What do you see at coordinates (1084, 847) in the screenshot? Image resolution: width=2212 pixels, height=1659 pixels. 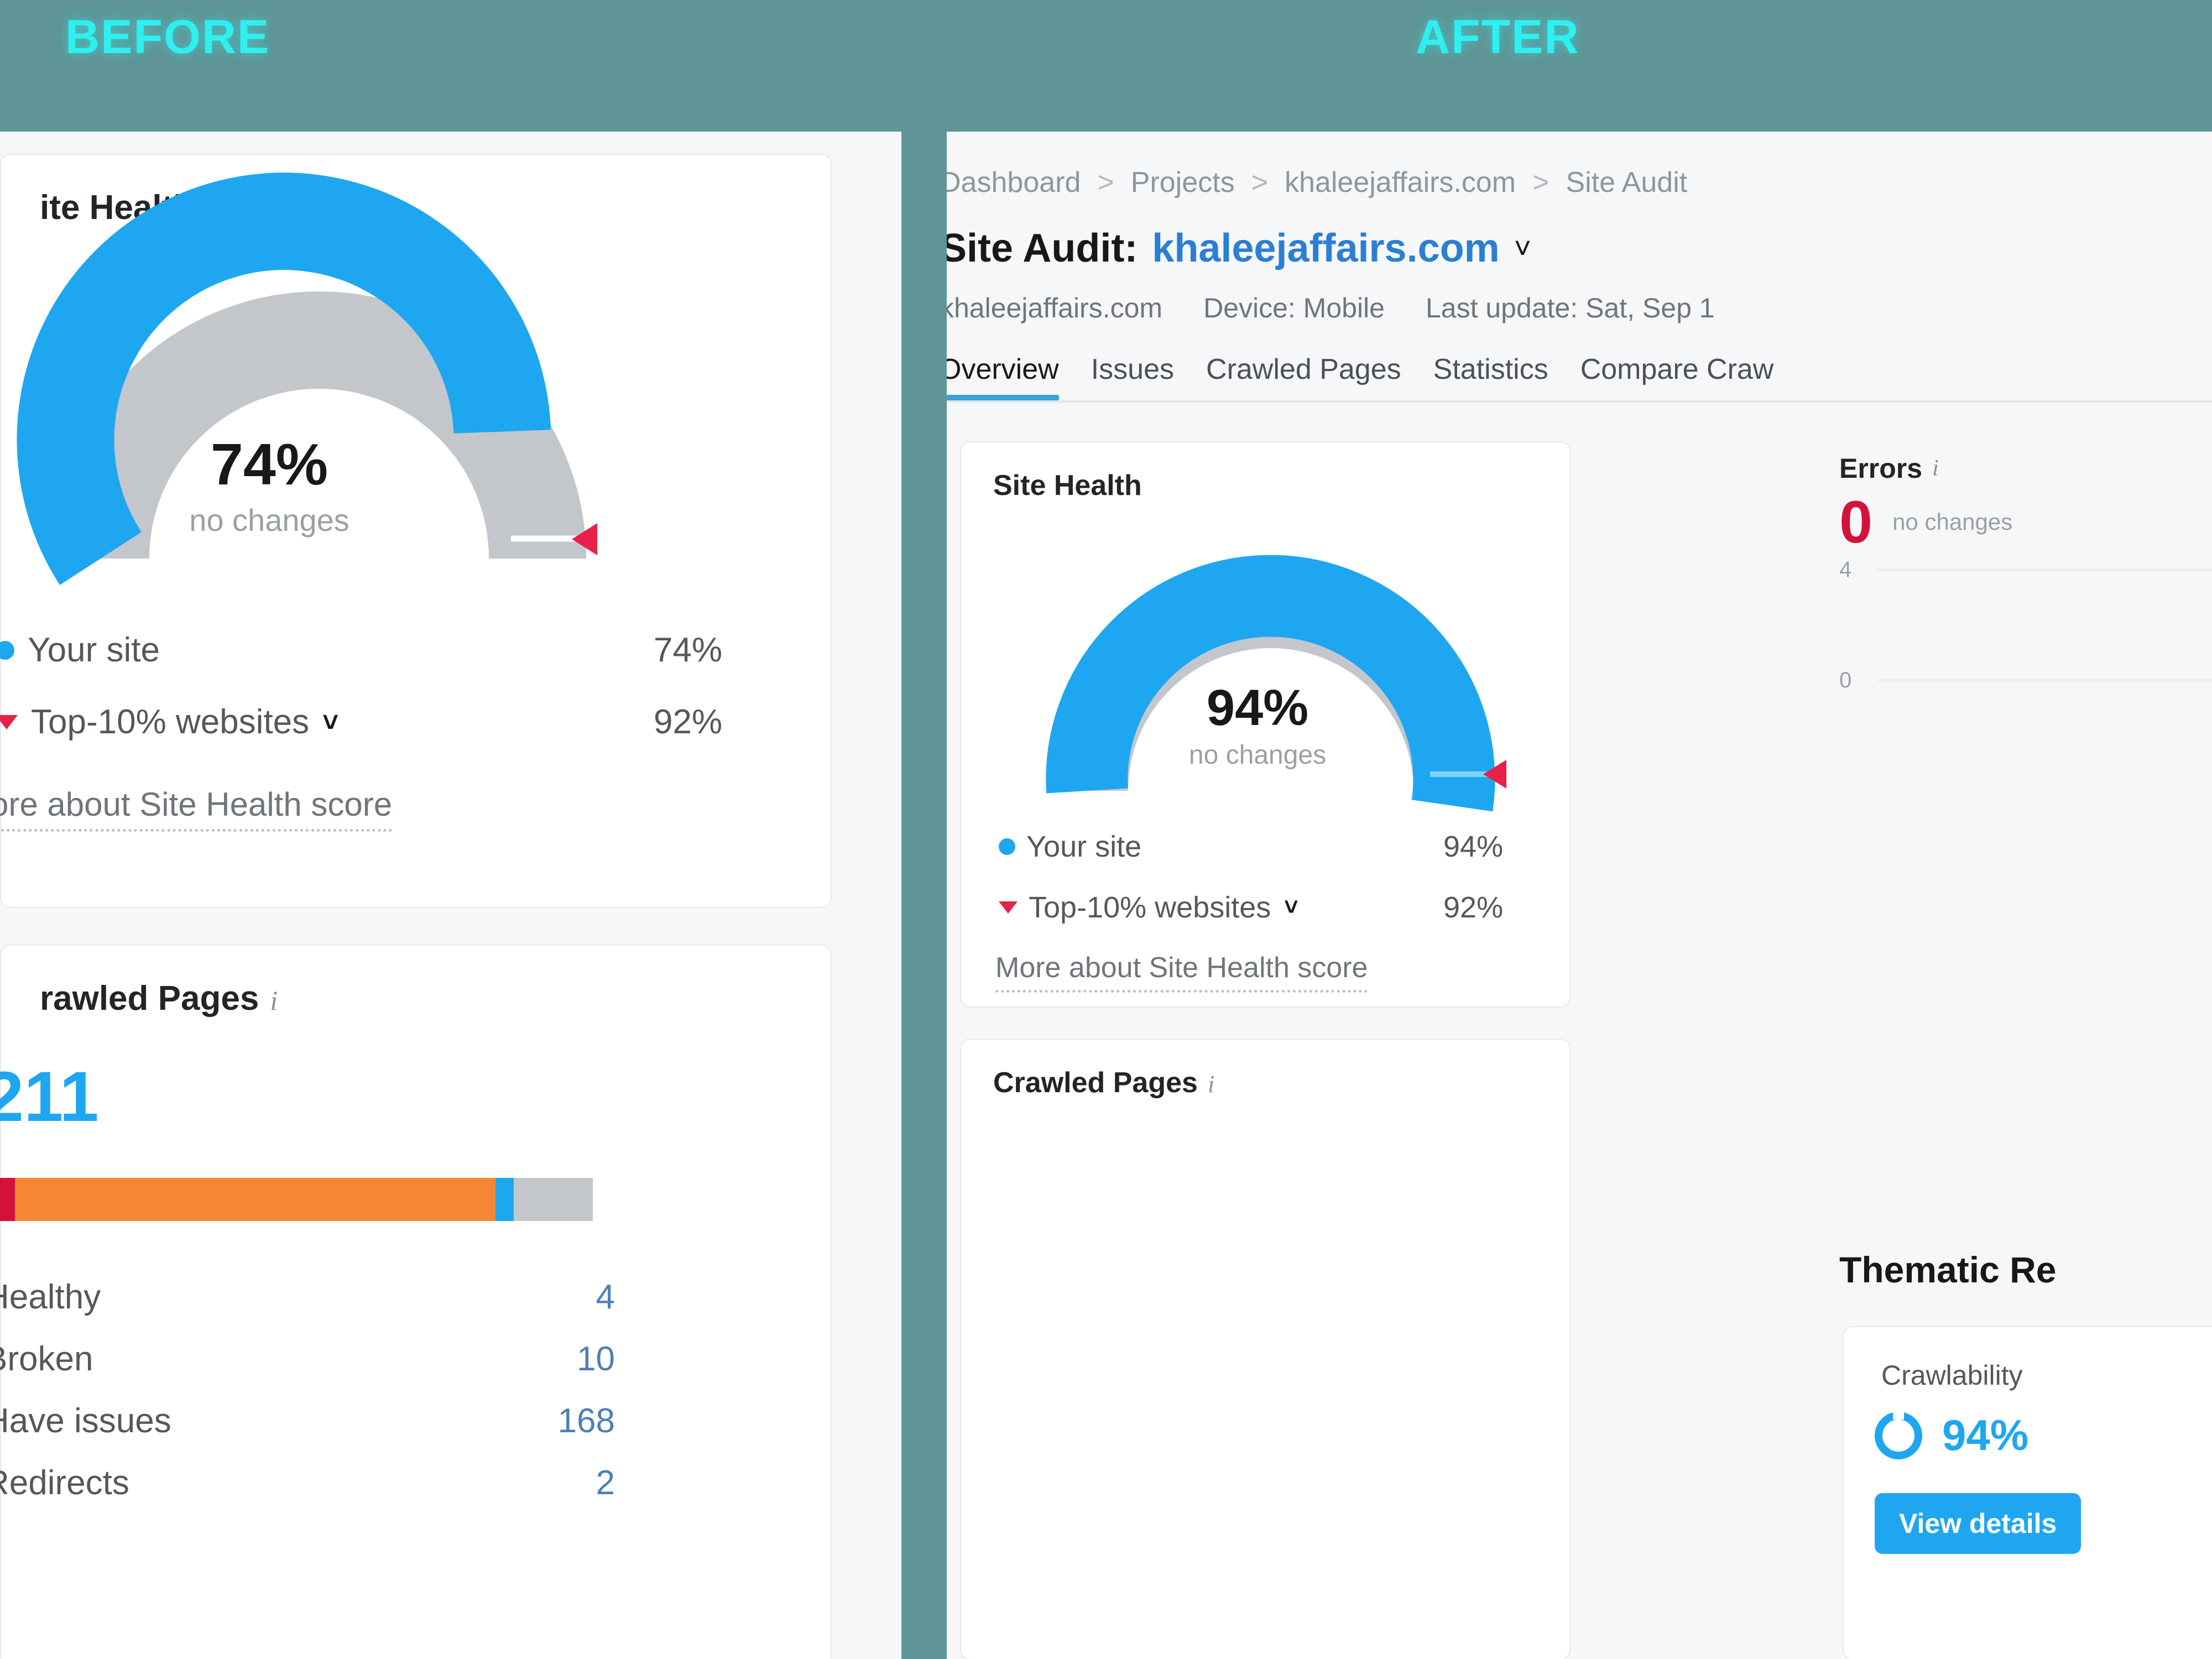 I see `after-legend-your-site-label: Your site` at bounding box center [1084, 847].